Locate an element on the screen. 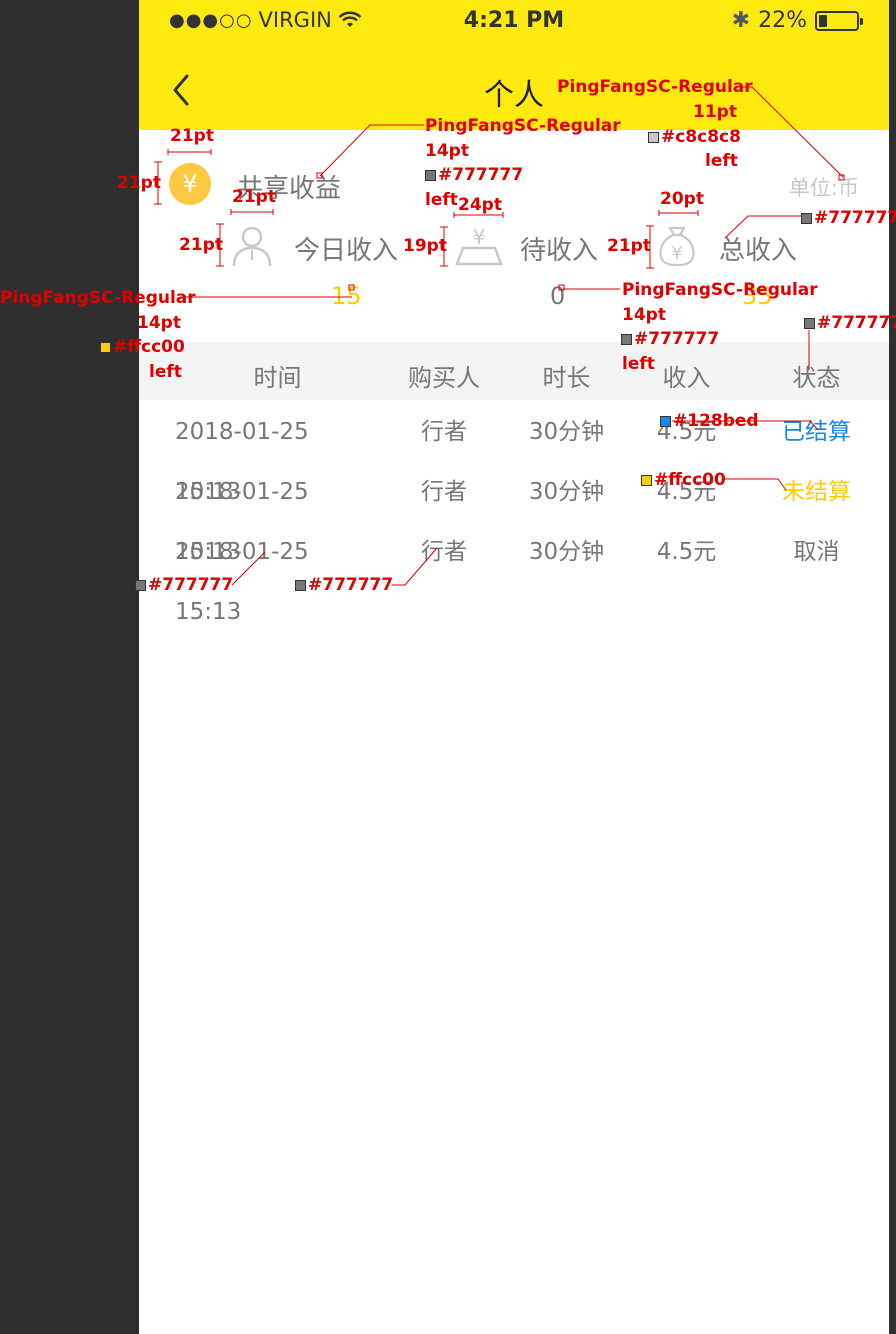  annot-today-color-text: #ffcc00 is located at coordinates (149, 347).